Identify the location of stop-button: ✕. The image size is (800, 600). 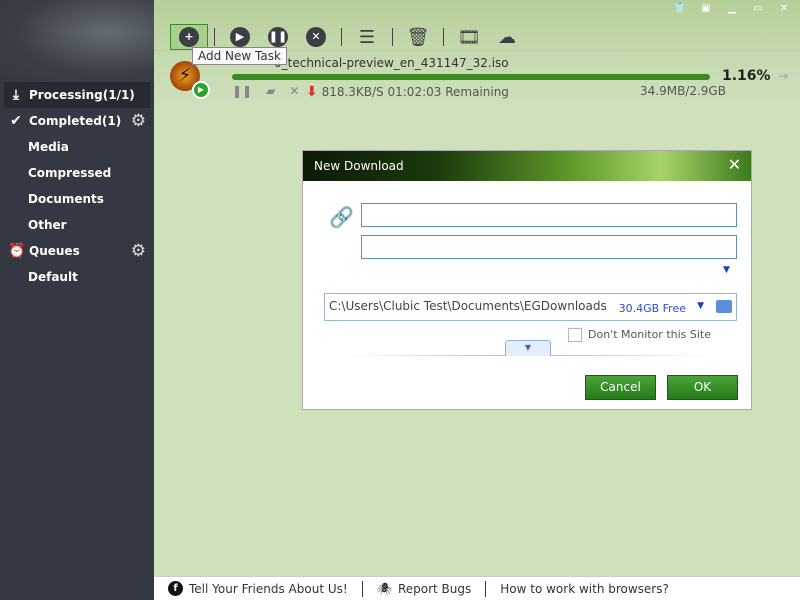
(316, 37).